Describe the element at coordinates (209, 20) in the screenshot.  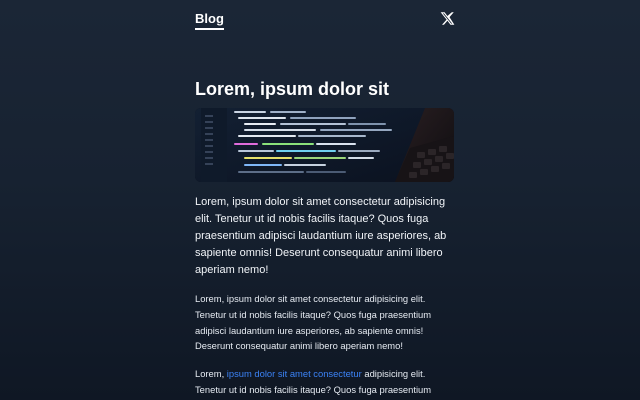
I see `nav-blog-link: Blog` at that location.